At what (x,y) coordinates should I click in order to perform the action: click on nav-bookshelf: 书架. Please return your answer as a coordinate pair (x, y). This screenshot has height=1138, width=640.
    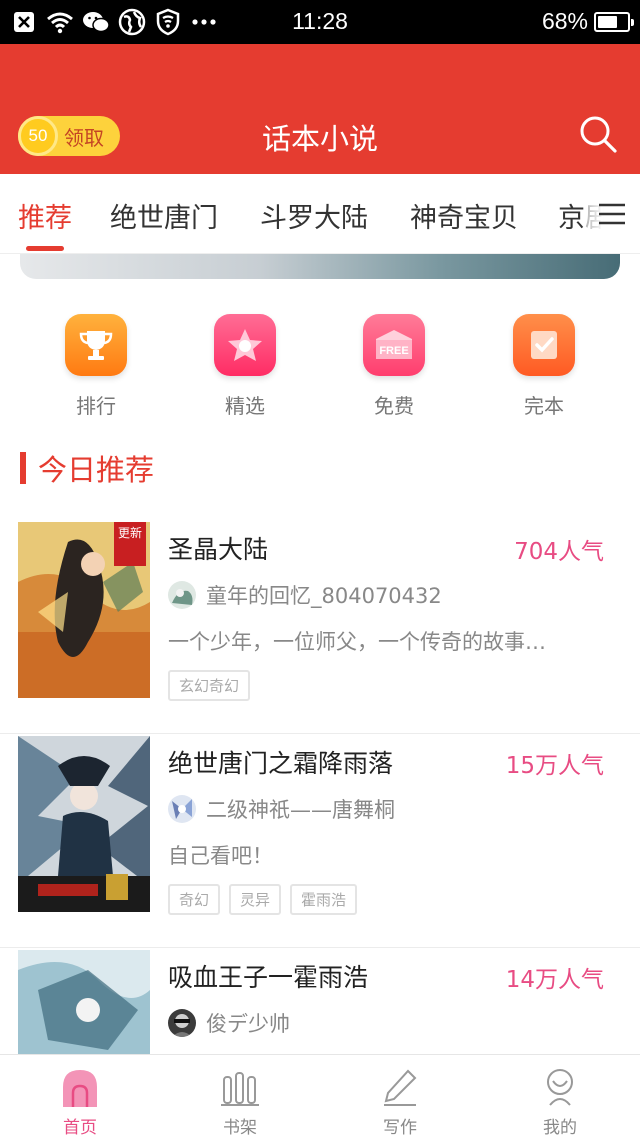
    Looking at the image, I should click on (240, 1100).